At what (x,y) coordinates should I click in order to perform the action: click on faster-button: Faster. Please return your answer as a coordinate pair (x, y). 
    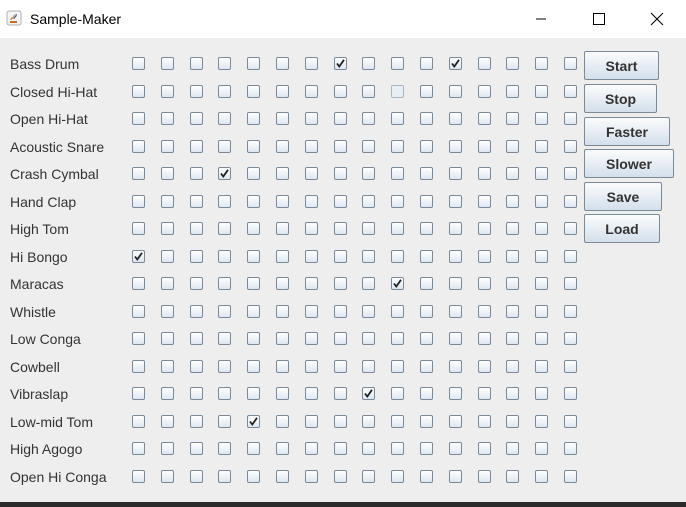
    Looking at the image, I should click on (627, 131).